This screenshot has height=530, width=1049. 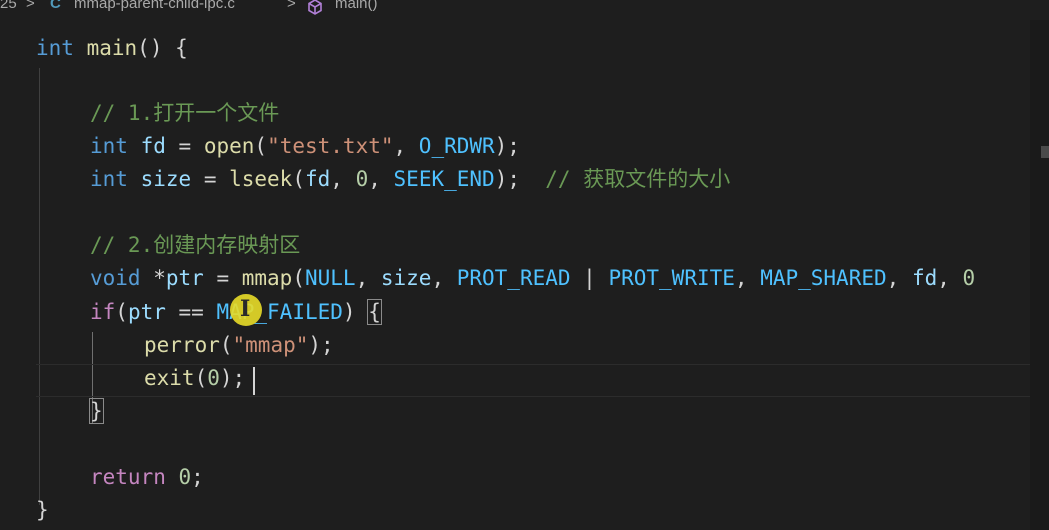 I want to click on c-file-icon: C, so click(x=55, y=6).